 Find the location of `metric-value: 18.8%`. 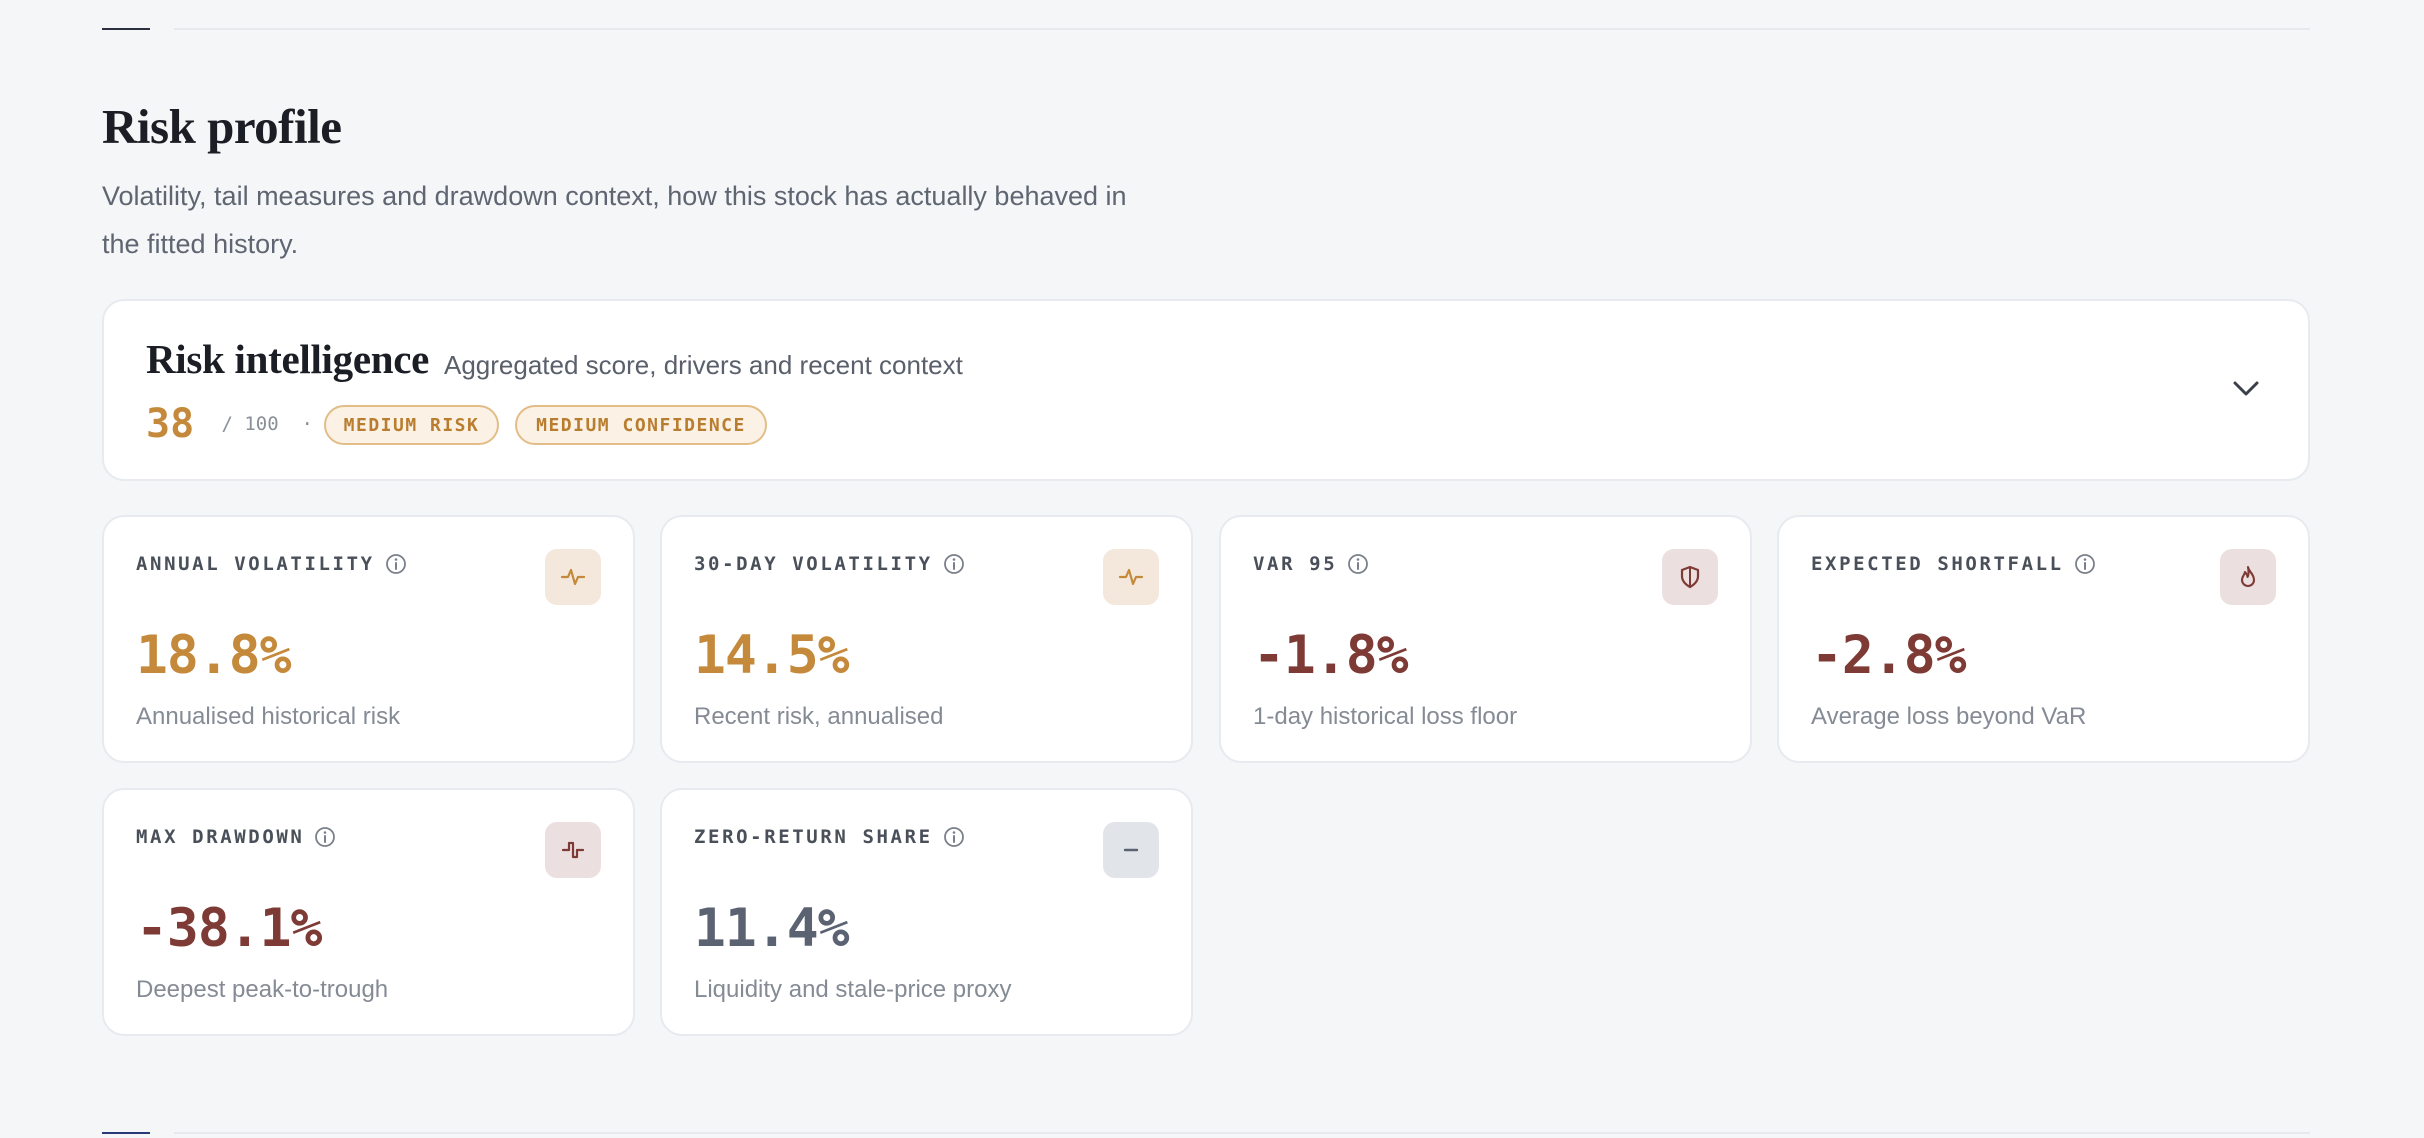

metric-value: 18.8% is located at coordinates (214, 655).